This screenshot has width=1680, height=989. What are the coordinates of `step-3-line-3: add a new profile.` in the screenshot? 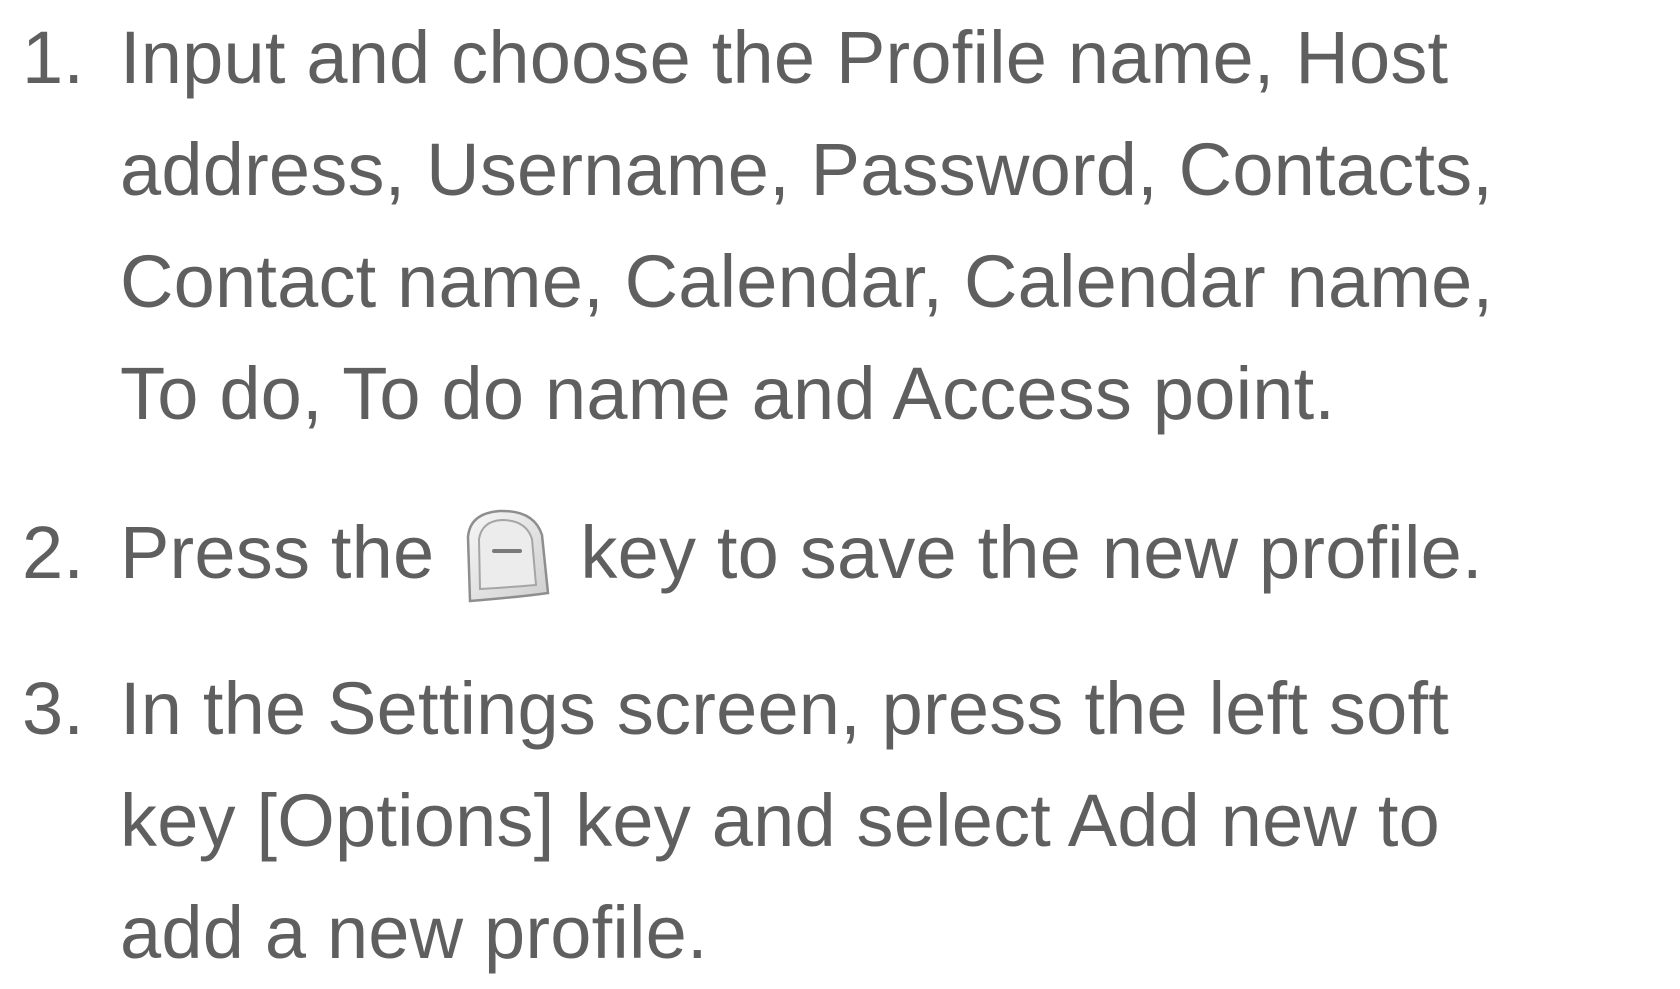 It's located at (414, 932).